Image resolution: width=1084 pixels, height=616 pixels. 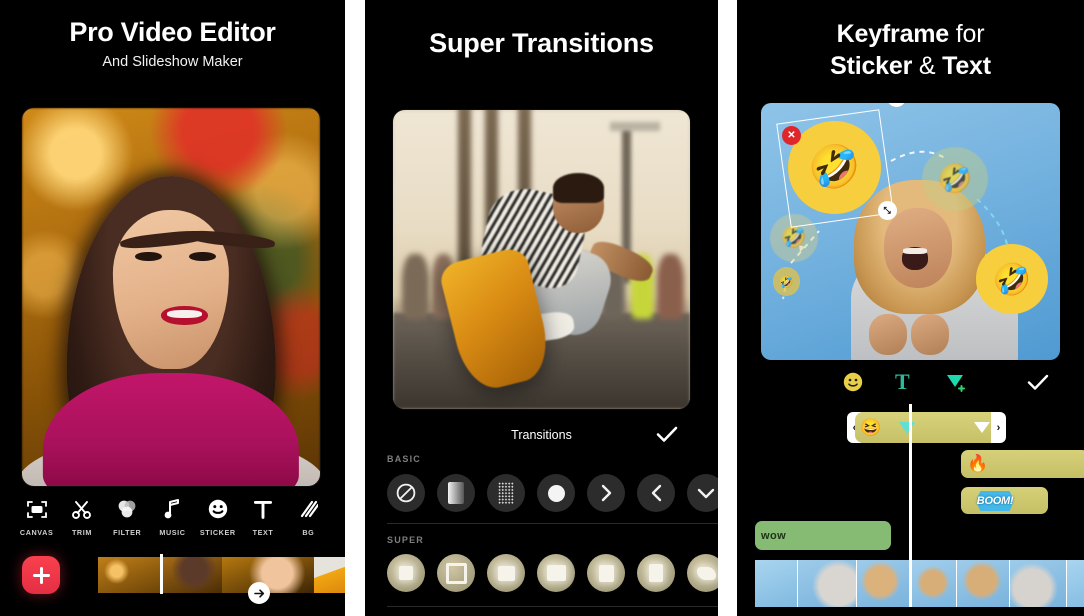 I want to click on panel1-heading: Pro Video Editor And Slideshow Maker, so click(x=172, y=43).